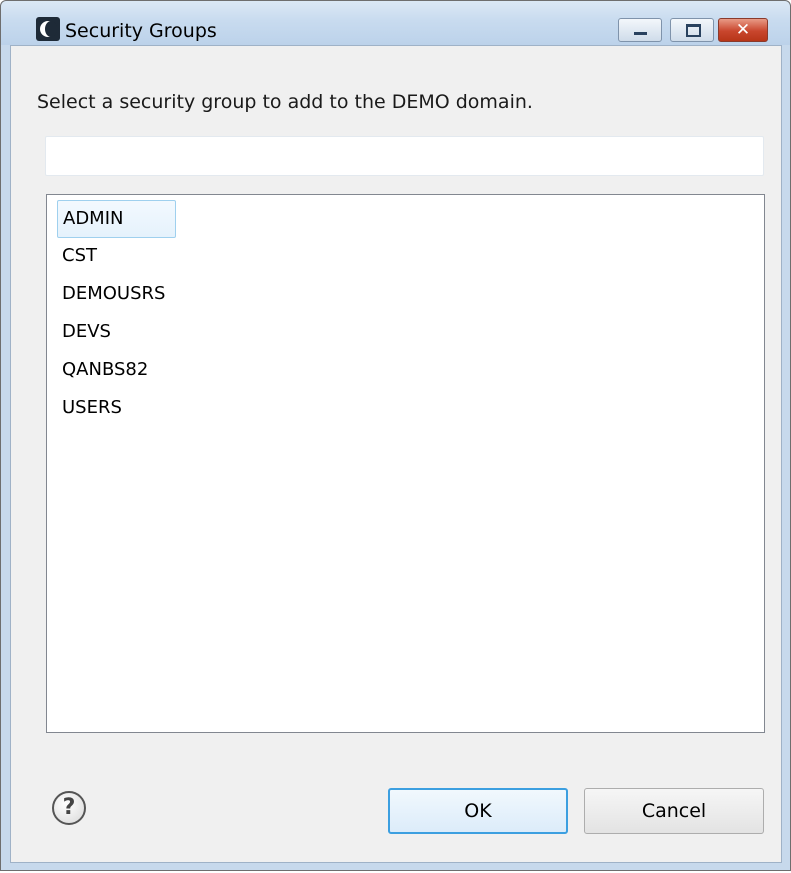  Describe the element at coordinates (116, 219) in the screenshot. I see `list-item-admin: ADMIN` at that location.